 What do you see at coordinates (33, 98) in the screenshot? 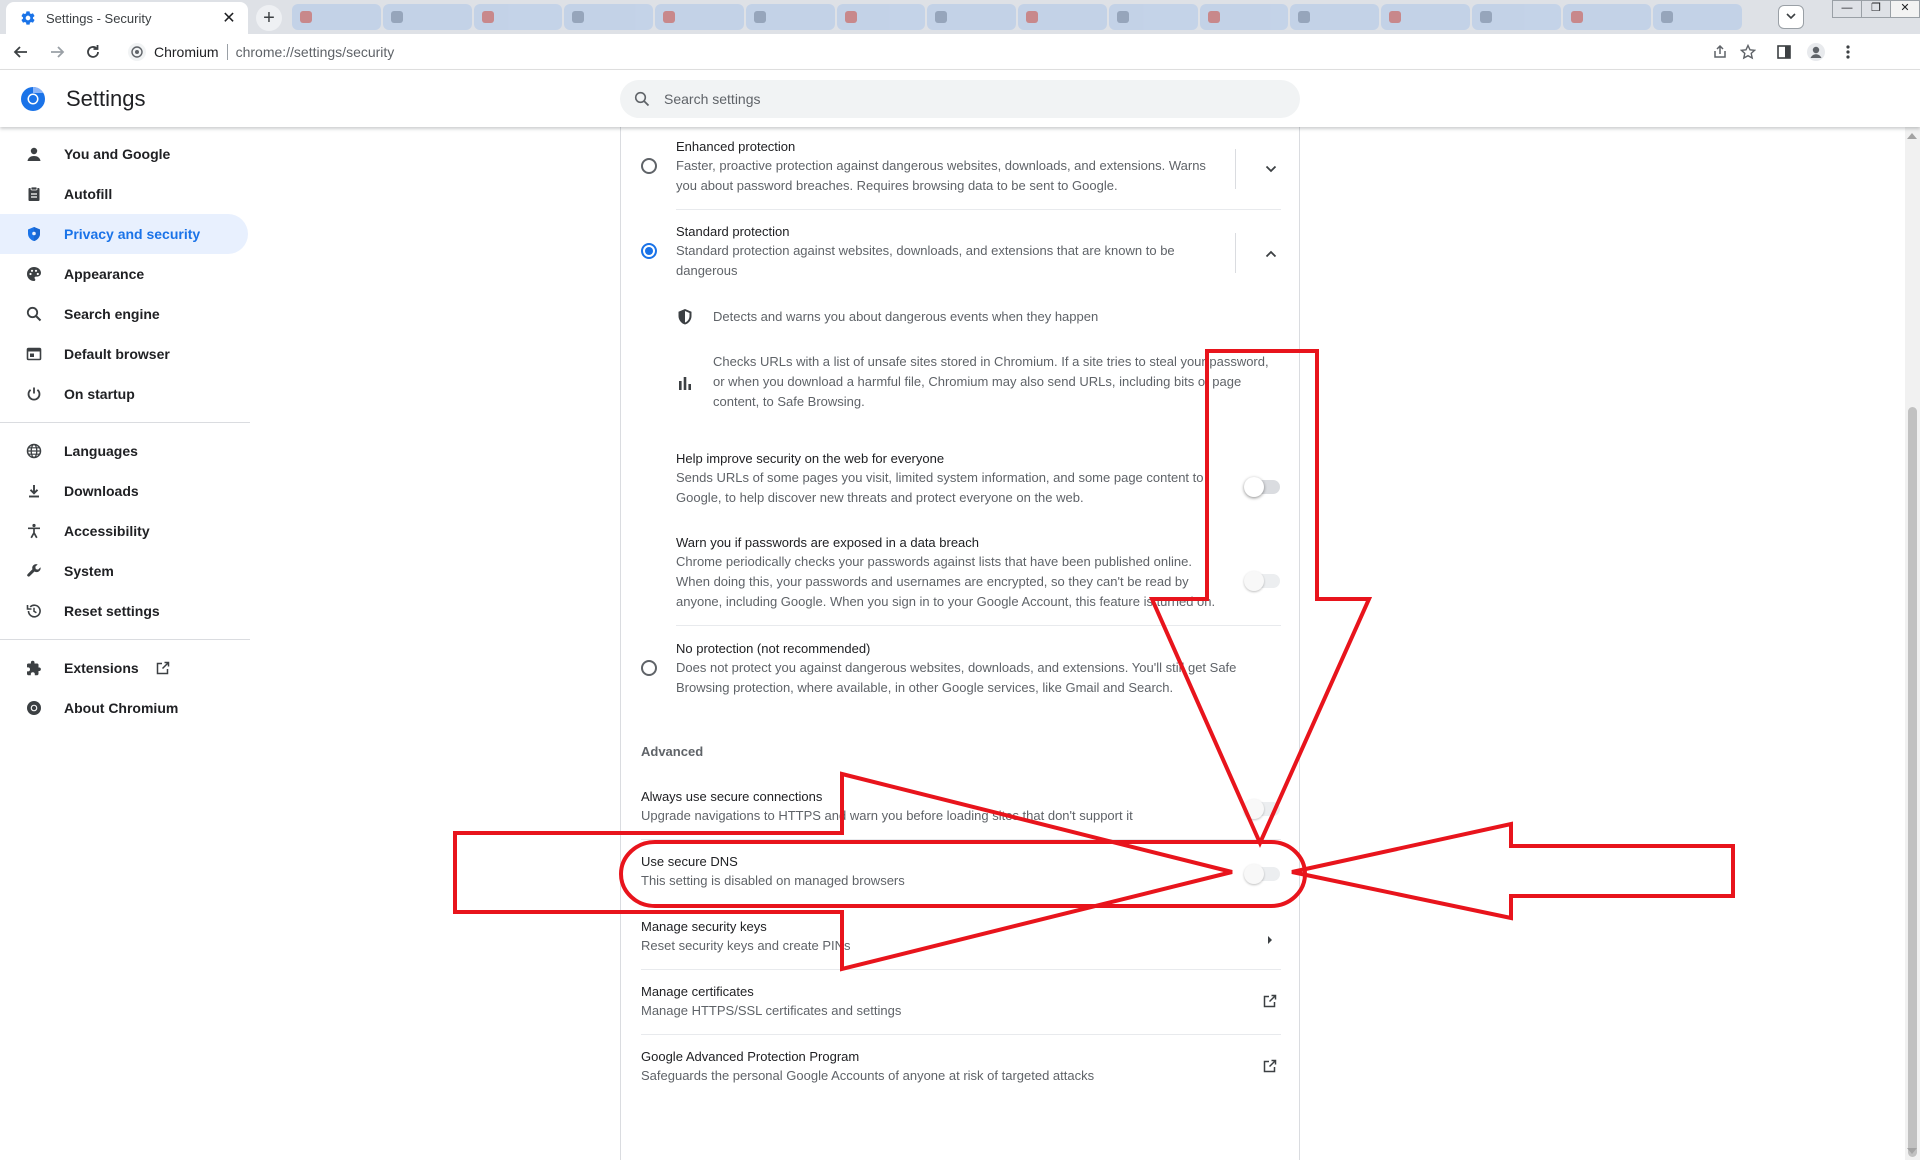
I see `chromium-logo-icon` at bounding box center [33, 98].